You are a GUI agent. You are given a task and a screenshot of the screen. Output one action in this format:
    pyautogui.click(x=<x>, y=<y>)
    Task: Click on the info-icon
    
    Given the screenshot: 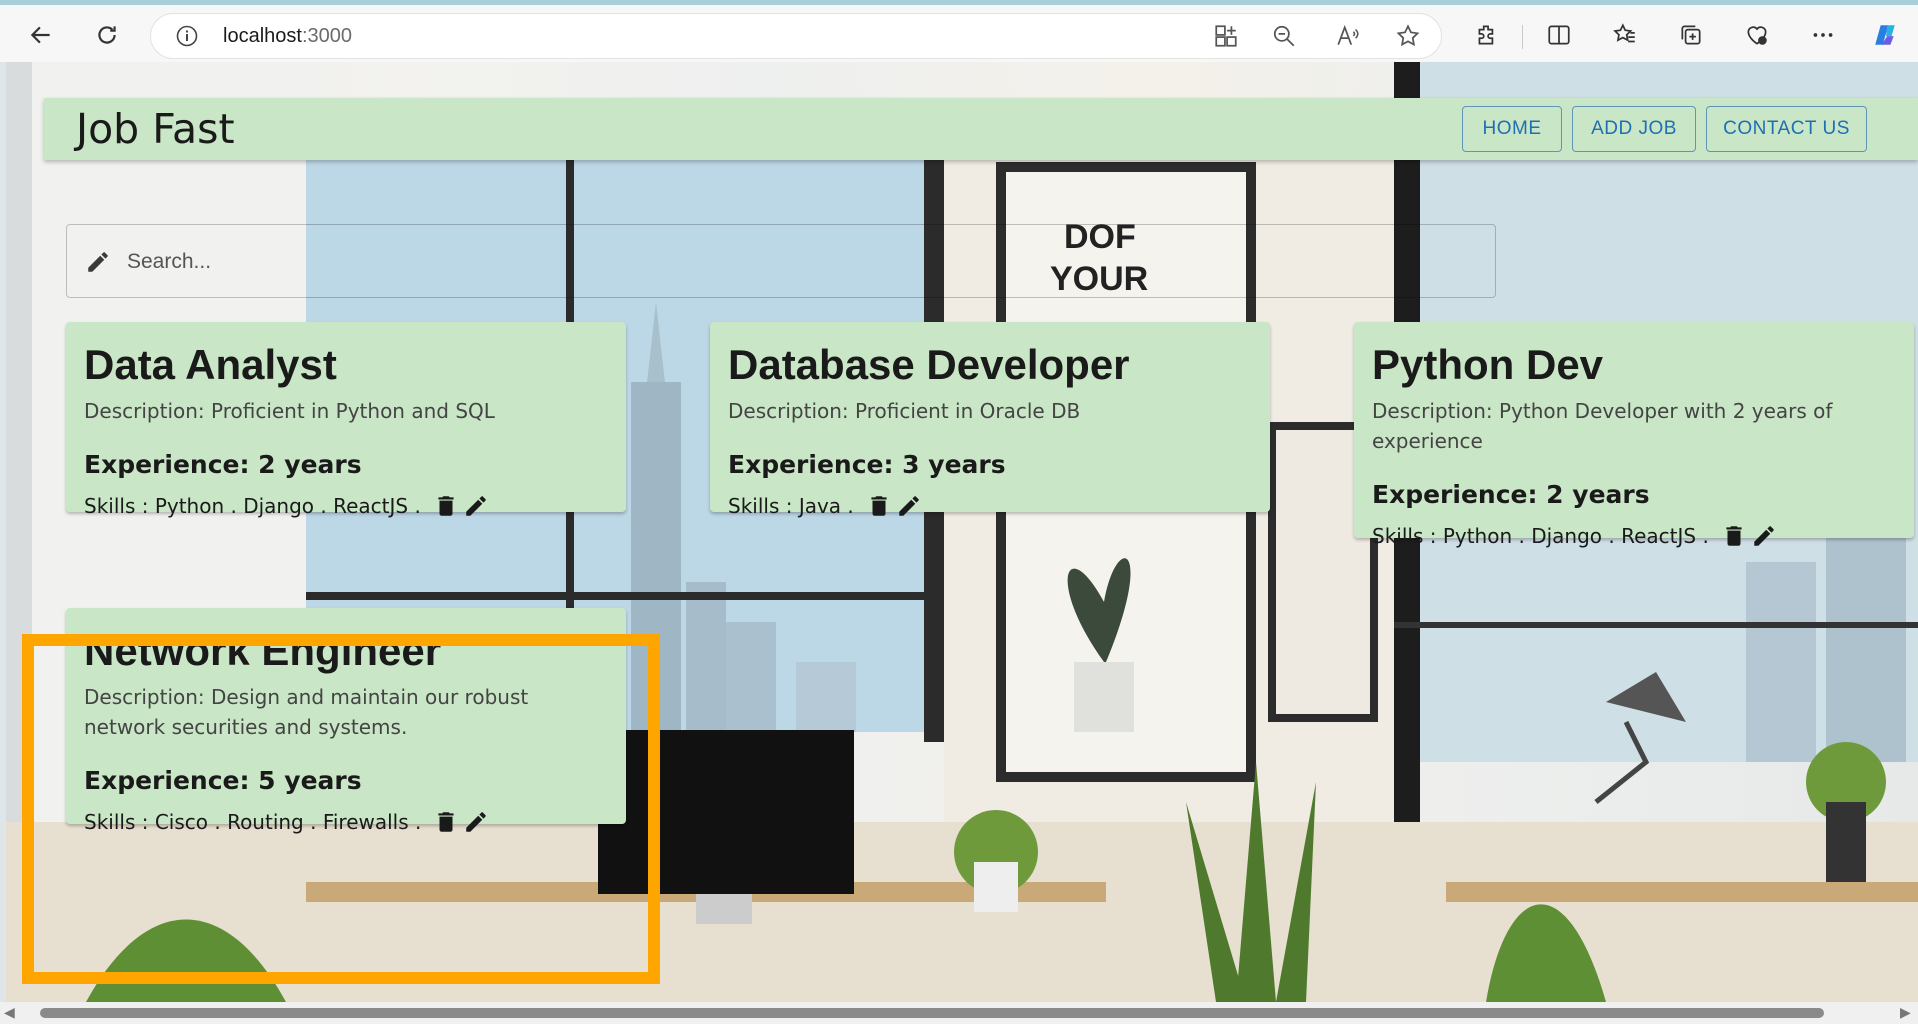 What is the action you would take?
    pyautogui.click(x=187, y=36)
    